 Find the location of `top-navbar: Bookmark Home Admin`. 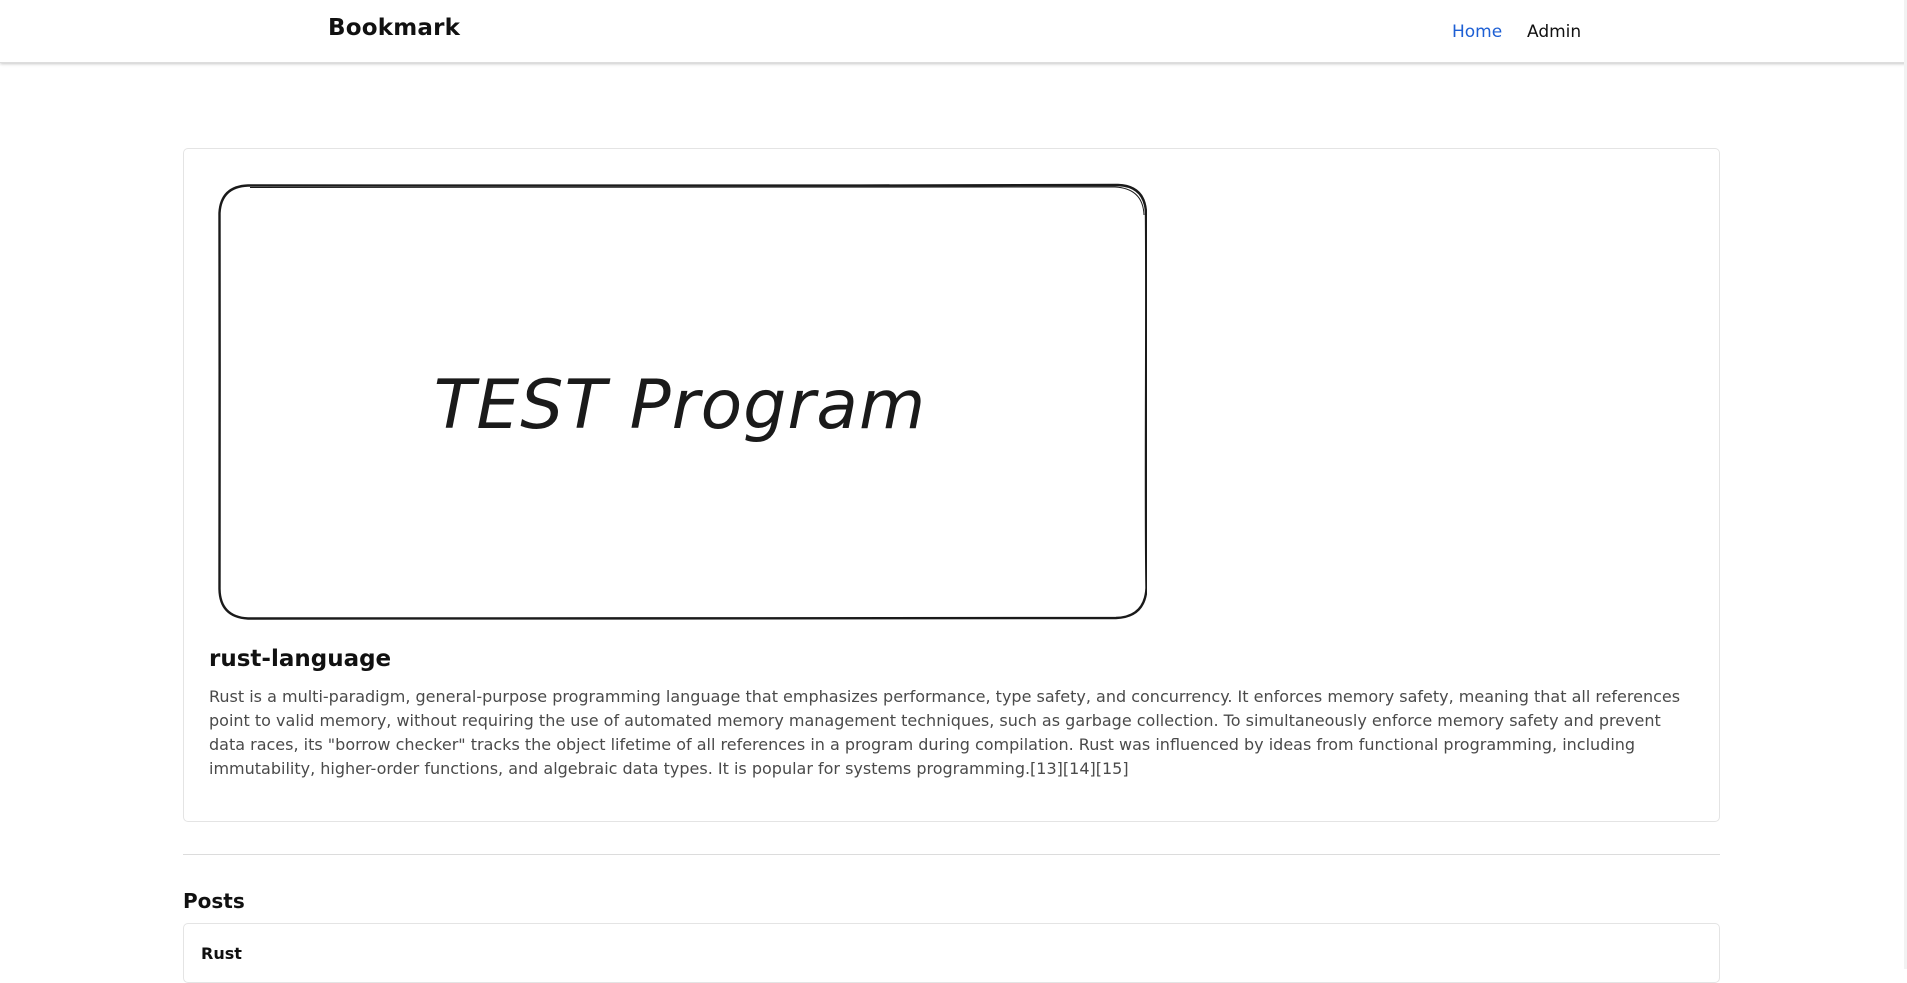

top-navbar: Bookmark Home Admin is located at coordinates (953, 31).